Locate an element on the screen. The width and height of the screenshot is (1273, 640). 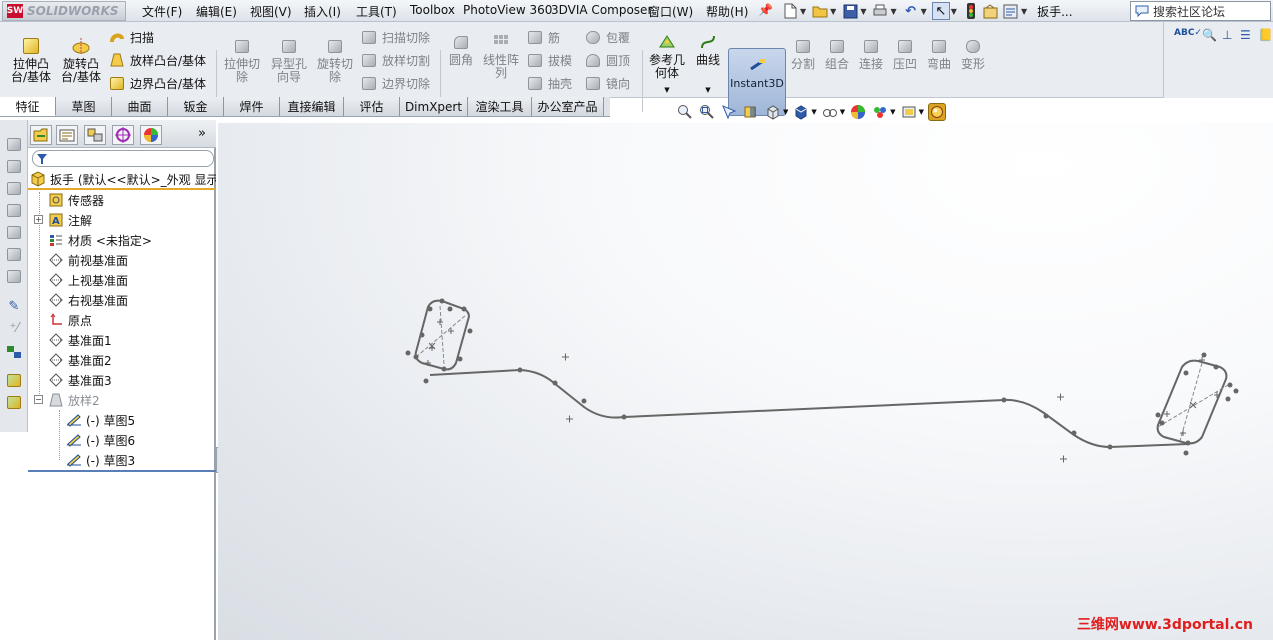
open-folder-icon is located at coordinates (820, 11).